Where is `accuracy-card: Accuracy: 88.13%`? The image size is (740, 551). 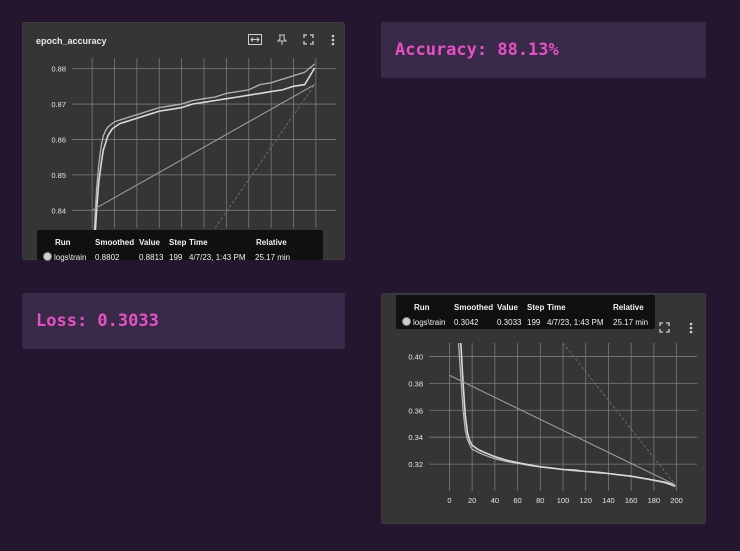 accuracy-card: Accuracy: 88.13% is located at coordinates (543, 50).